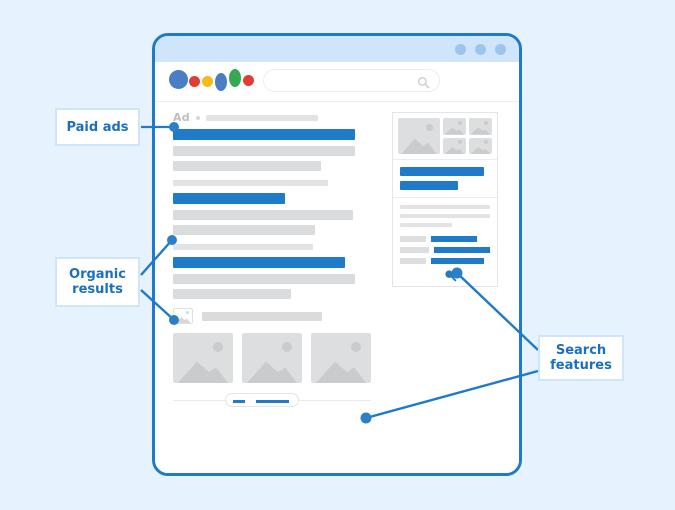 Image resolution: width=675 pixels, height=510 pixels. I want to click on callout-paid-ads: Paid ads, so click(97, 127).